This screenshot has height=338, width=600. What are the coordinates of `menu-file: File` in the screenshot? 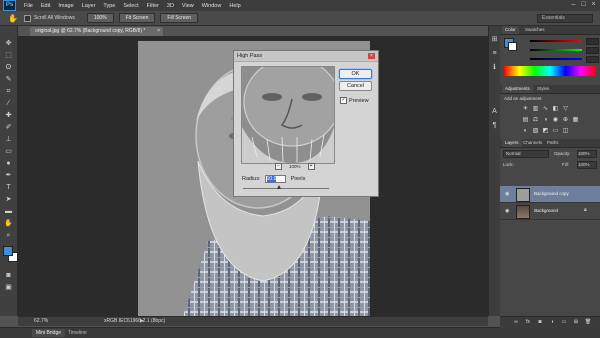 It's located at (28, 6).